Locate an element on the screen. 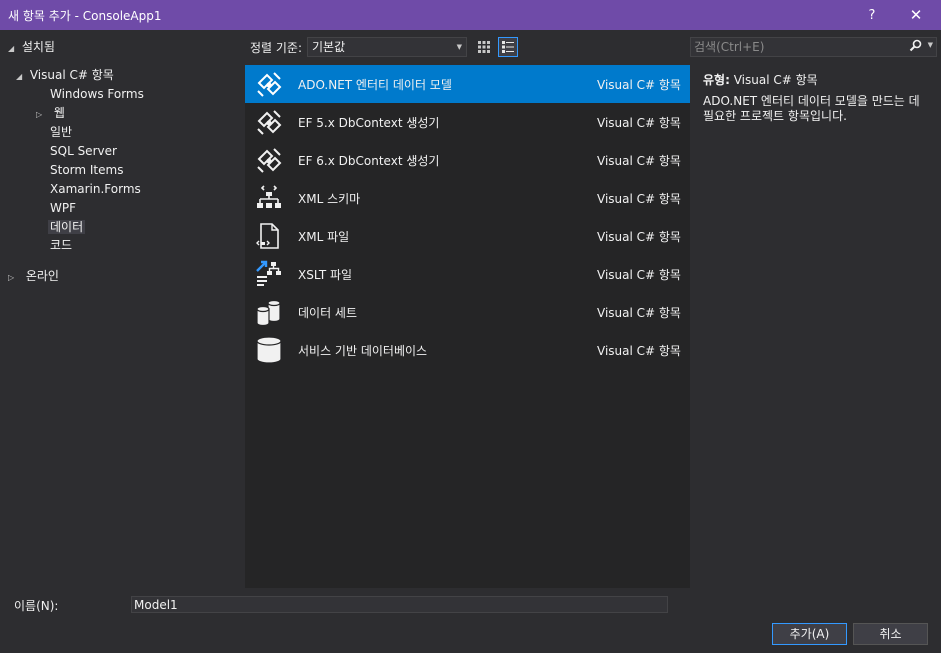 Image resolution: width=941 pixels, height=653 pixels. search-options-chevron-icon: ▼ is located at coordinates (930, 45).